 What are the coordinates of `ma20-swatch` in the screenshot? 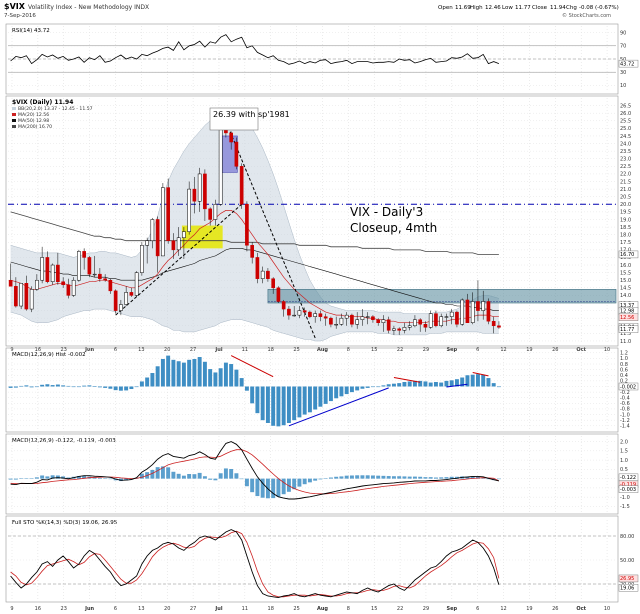 It's located at (14, 114).